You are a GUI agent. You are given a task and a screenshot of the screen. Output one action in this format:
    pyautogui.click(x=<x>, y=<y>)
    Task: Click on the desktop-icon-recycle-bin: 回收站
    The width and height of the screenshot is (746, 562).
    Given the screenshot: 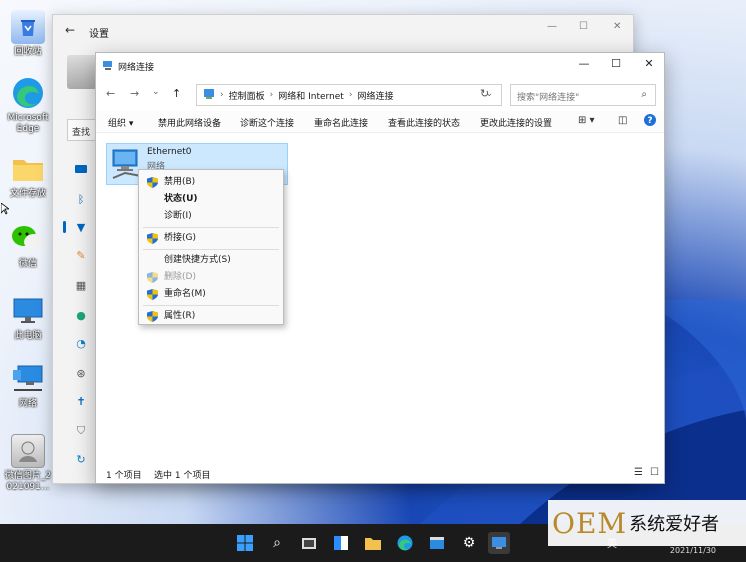 What is the action you would take?
    pyautogui.click(x=28, y=34)
    